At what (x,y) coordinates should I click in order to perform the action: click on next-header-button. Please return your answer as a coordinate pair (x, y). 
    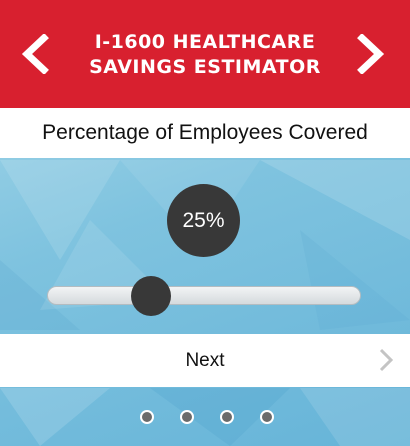
    Looking at the image, I should click on (371, 54).